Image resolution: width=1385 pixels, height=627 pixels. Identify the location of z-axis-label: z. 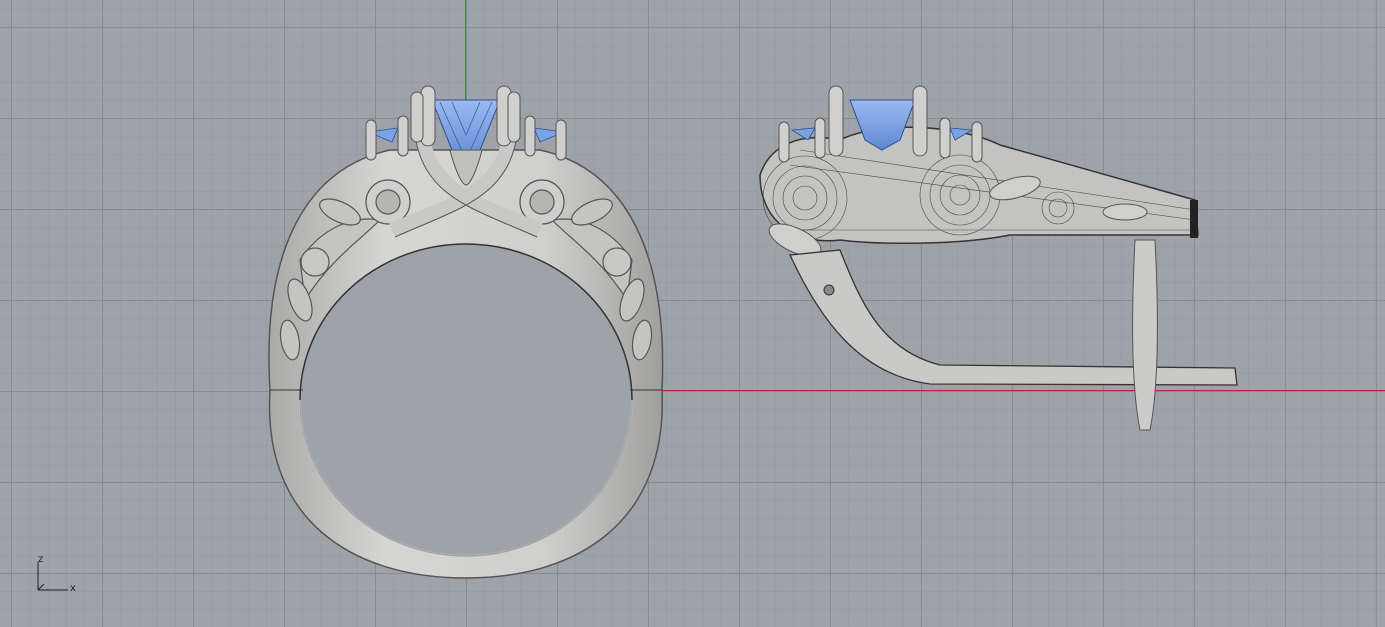
(41, 559).